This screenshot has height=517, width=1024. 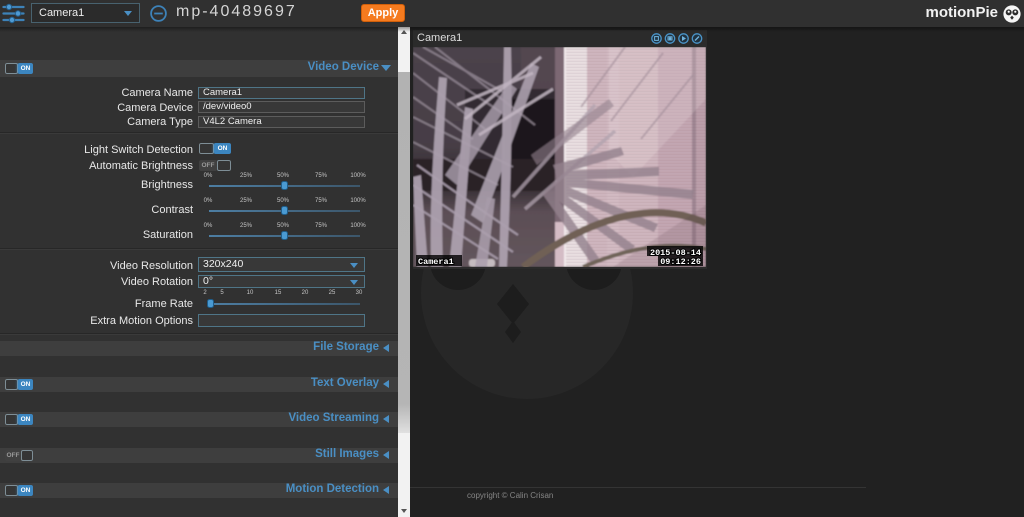 I want to click on svg-text: 09:12:26, so click(x=680, y=262).